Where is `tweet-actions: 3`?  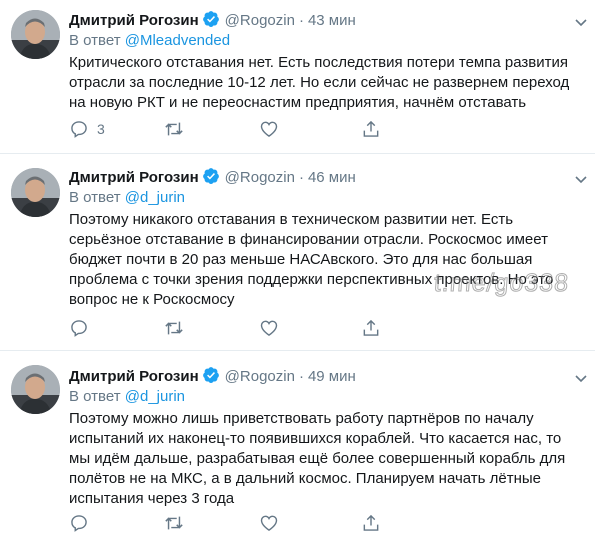 tweet-actions: 3 is located at coordinates (234, 129).